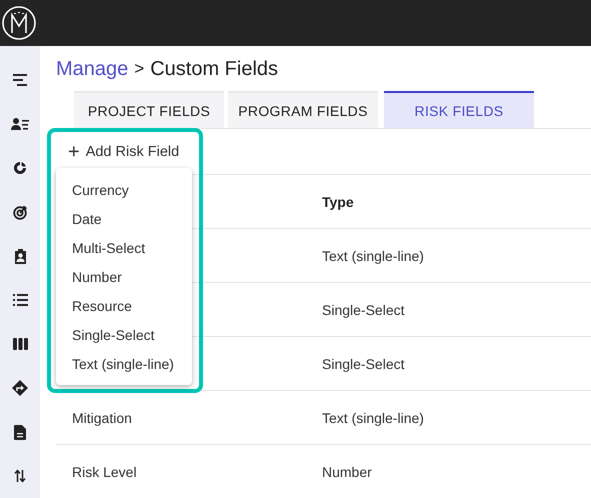 The height and width of the screenshot is (498, 591). I want to click on menu-item: Currency, so click(124, 189).